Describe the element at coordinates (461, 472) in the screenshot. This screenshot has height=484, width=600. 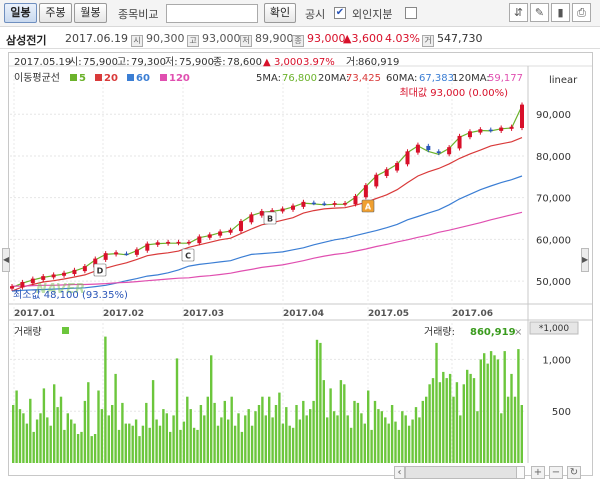
I see `scroll-thumb` at that location.